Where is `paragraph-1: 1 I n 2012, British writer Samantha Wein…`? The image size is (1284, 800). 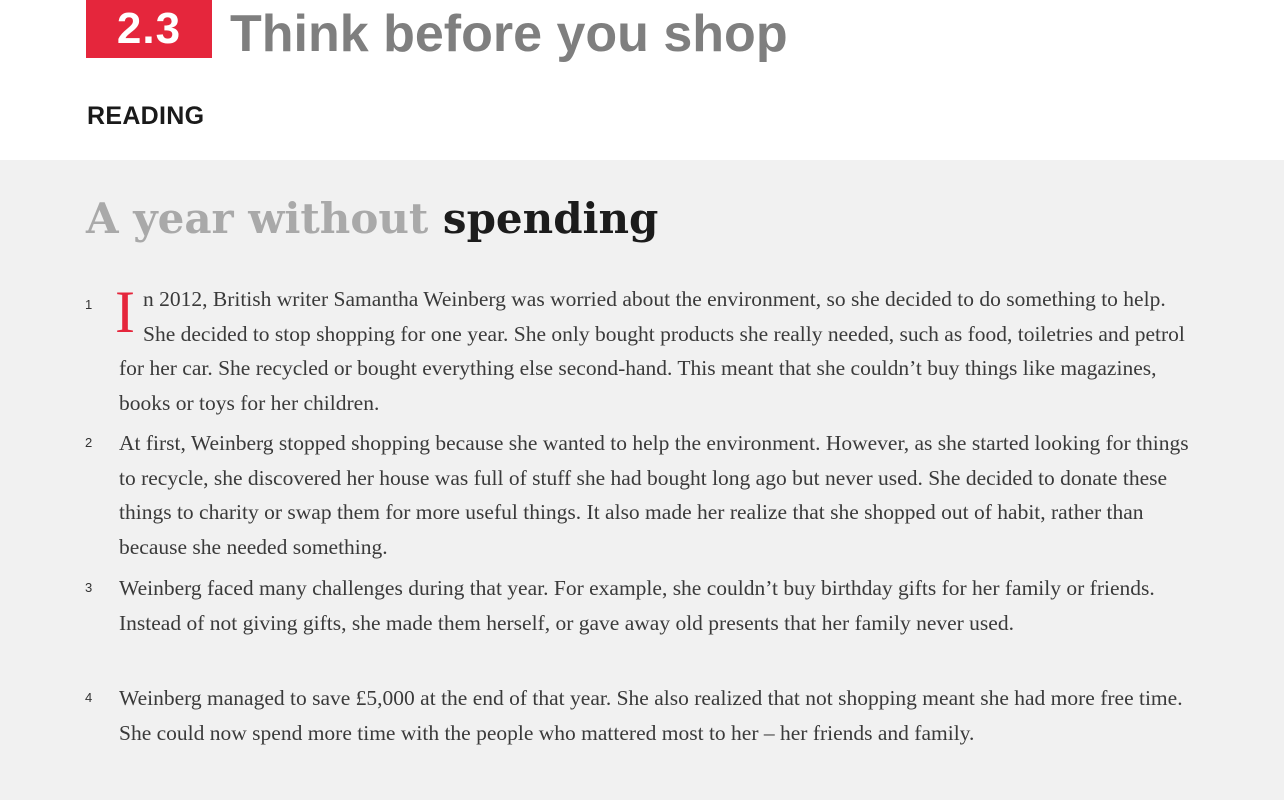
paragraph-1: 1 I n 2012, British writer Samantha Wein… is located at coordinates (642, 351).